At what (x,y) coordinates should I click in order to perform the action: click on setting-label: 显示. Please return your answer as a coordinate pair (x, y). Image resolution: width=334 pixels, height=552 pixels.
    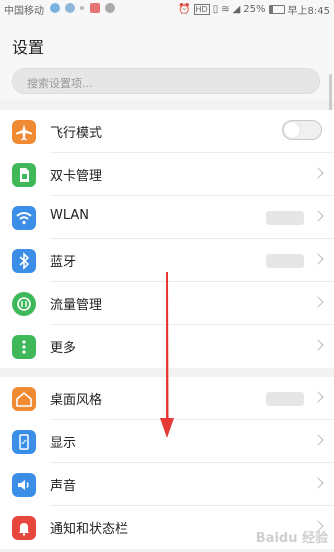
    Looking at the image, I should click on (63, 443).